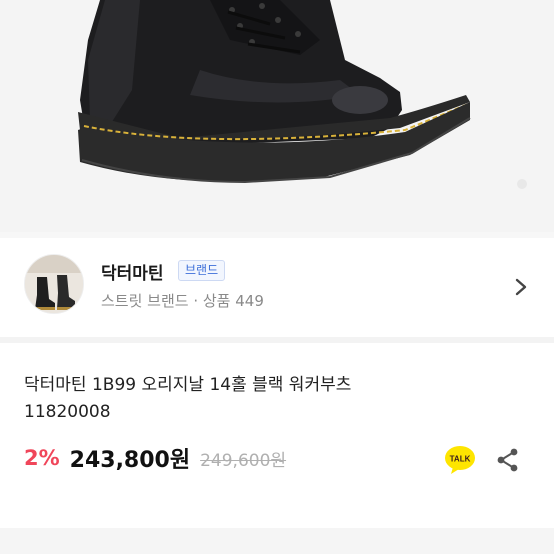 This screenshot has height=554, width=554. Describe the element at coordinates (508, 460) in the screenshot. I see `share-icon` at that location.